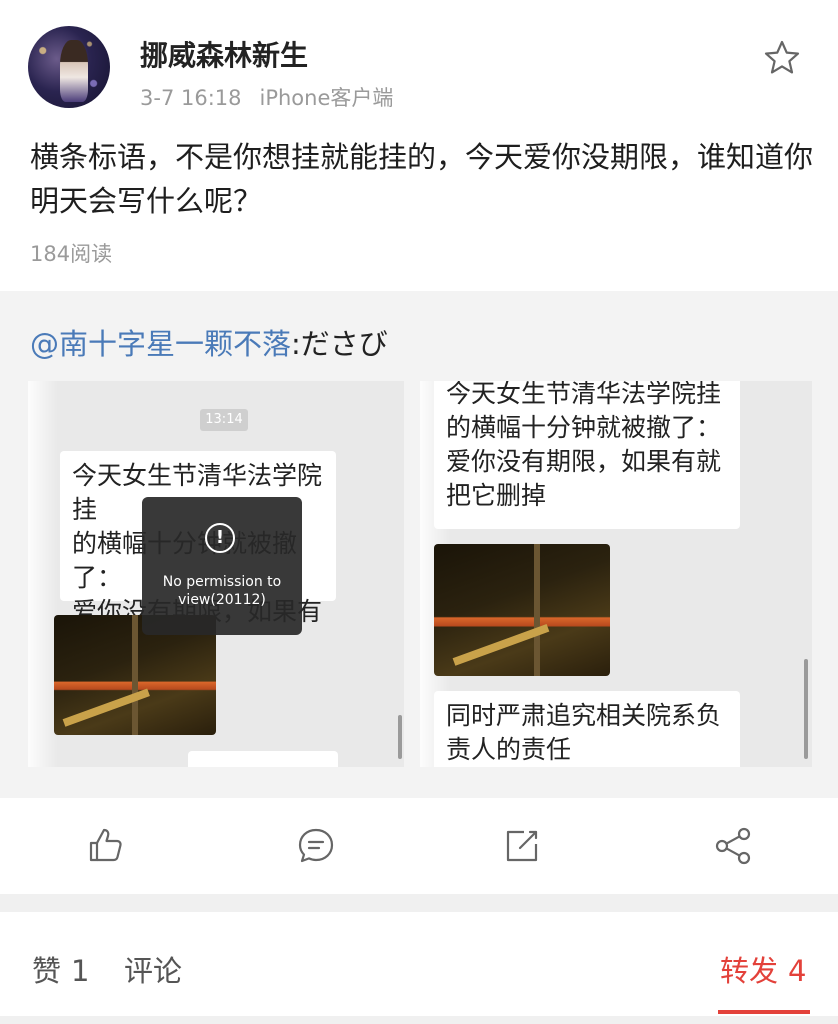 This screenshot has width=838, height=1024. I want to click on tab-likes: 赞1, so click(60, 969).